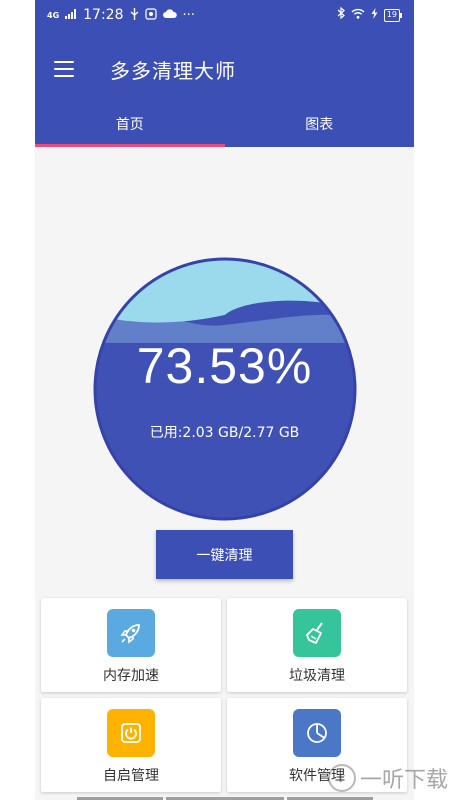  I want to click on app-title: 多多清理大师, so click(173, 70).